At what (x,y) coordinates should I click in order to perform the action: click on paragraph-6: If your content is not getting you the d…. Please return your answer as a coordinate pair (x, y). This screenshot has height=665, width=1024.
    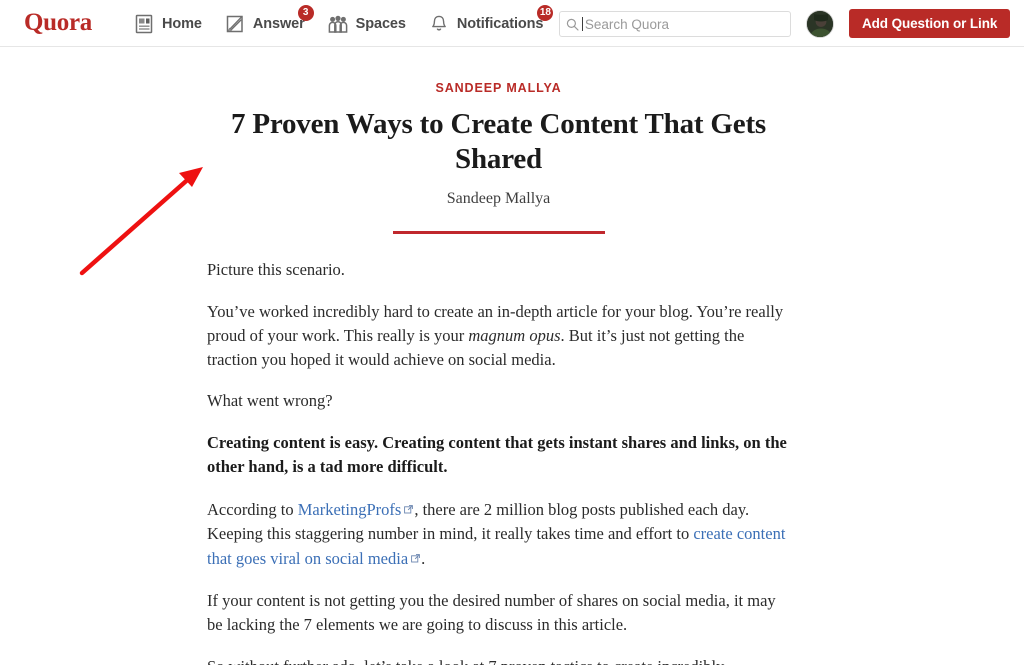
    Looking at the image, I should click on (491, 612).